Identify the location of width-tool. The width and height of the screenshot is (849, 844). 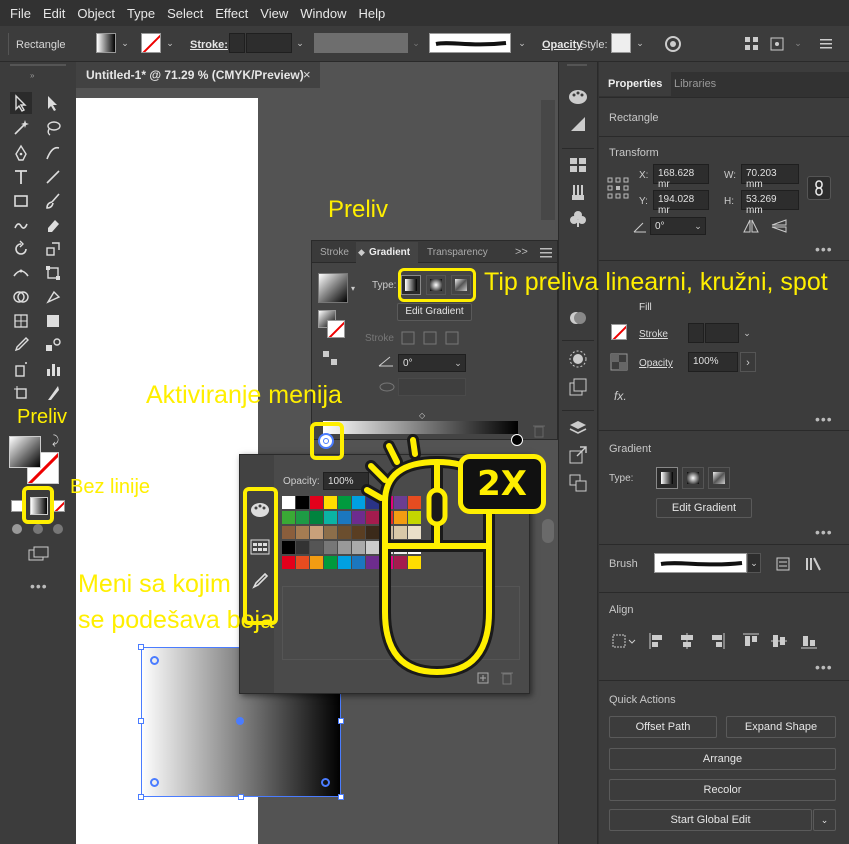
(21, 273).